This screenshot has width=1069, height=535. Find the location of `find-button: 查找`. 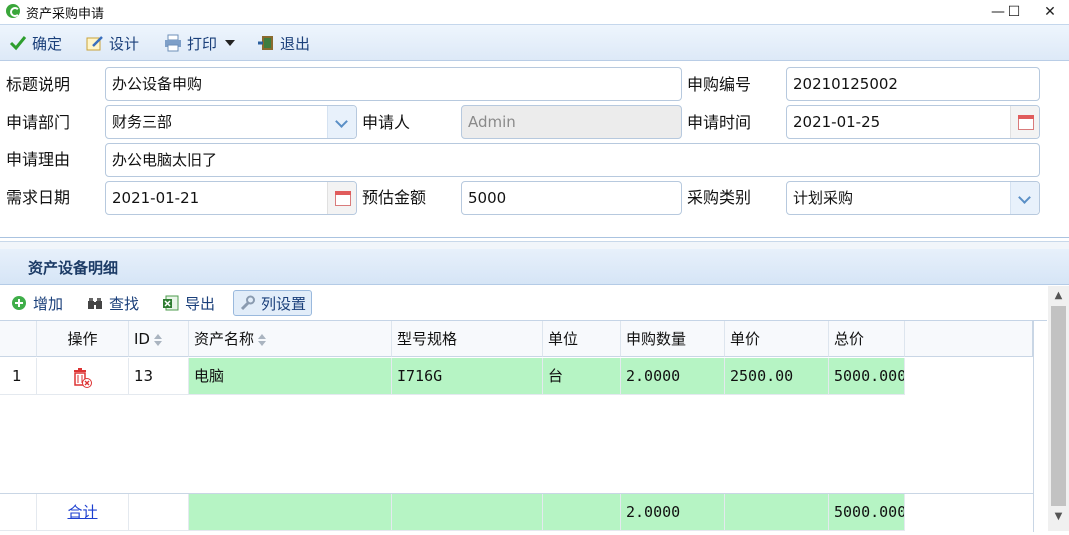

find-button: 查找 is located at coordinates (113, 303).